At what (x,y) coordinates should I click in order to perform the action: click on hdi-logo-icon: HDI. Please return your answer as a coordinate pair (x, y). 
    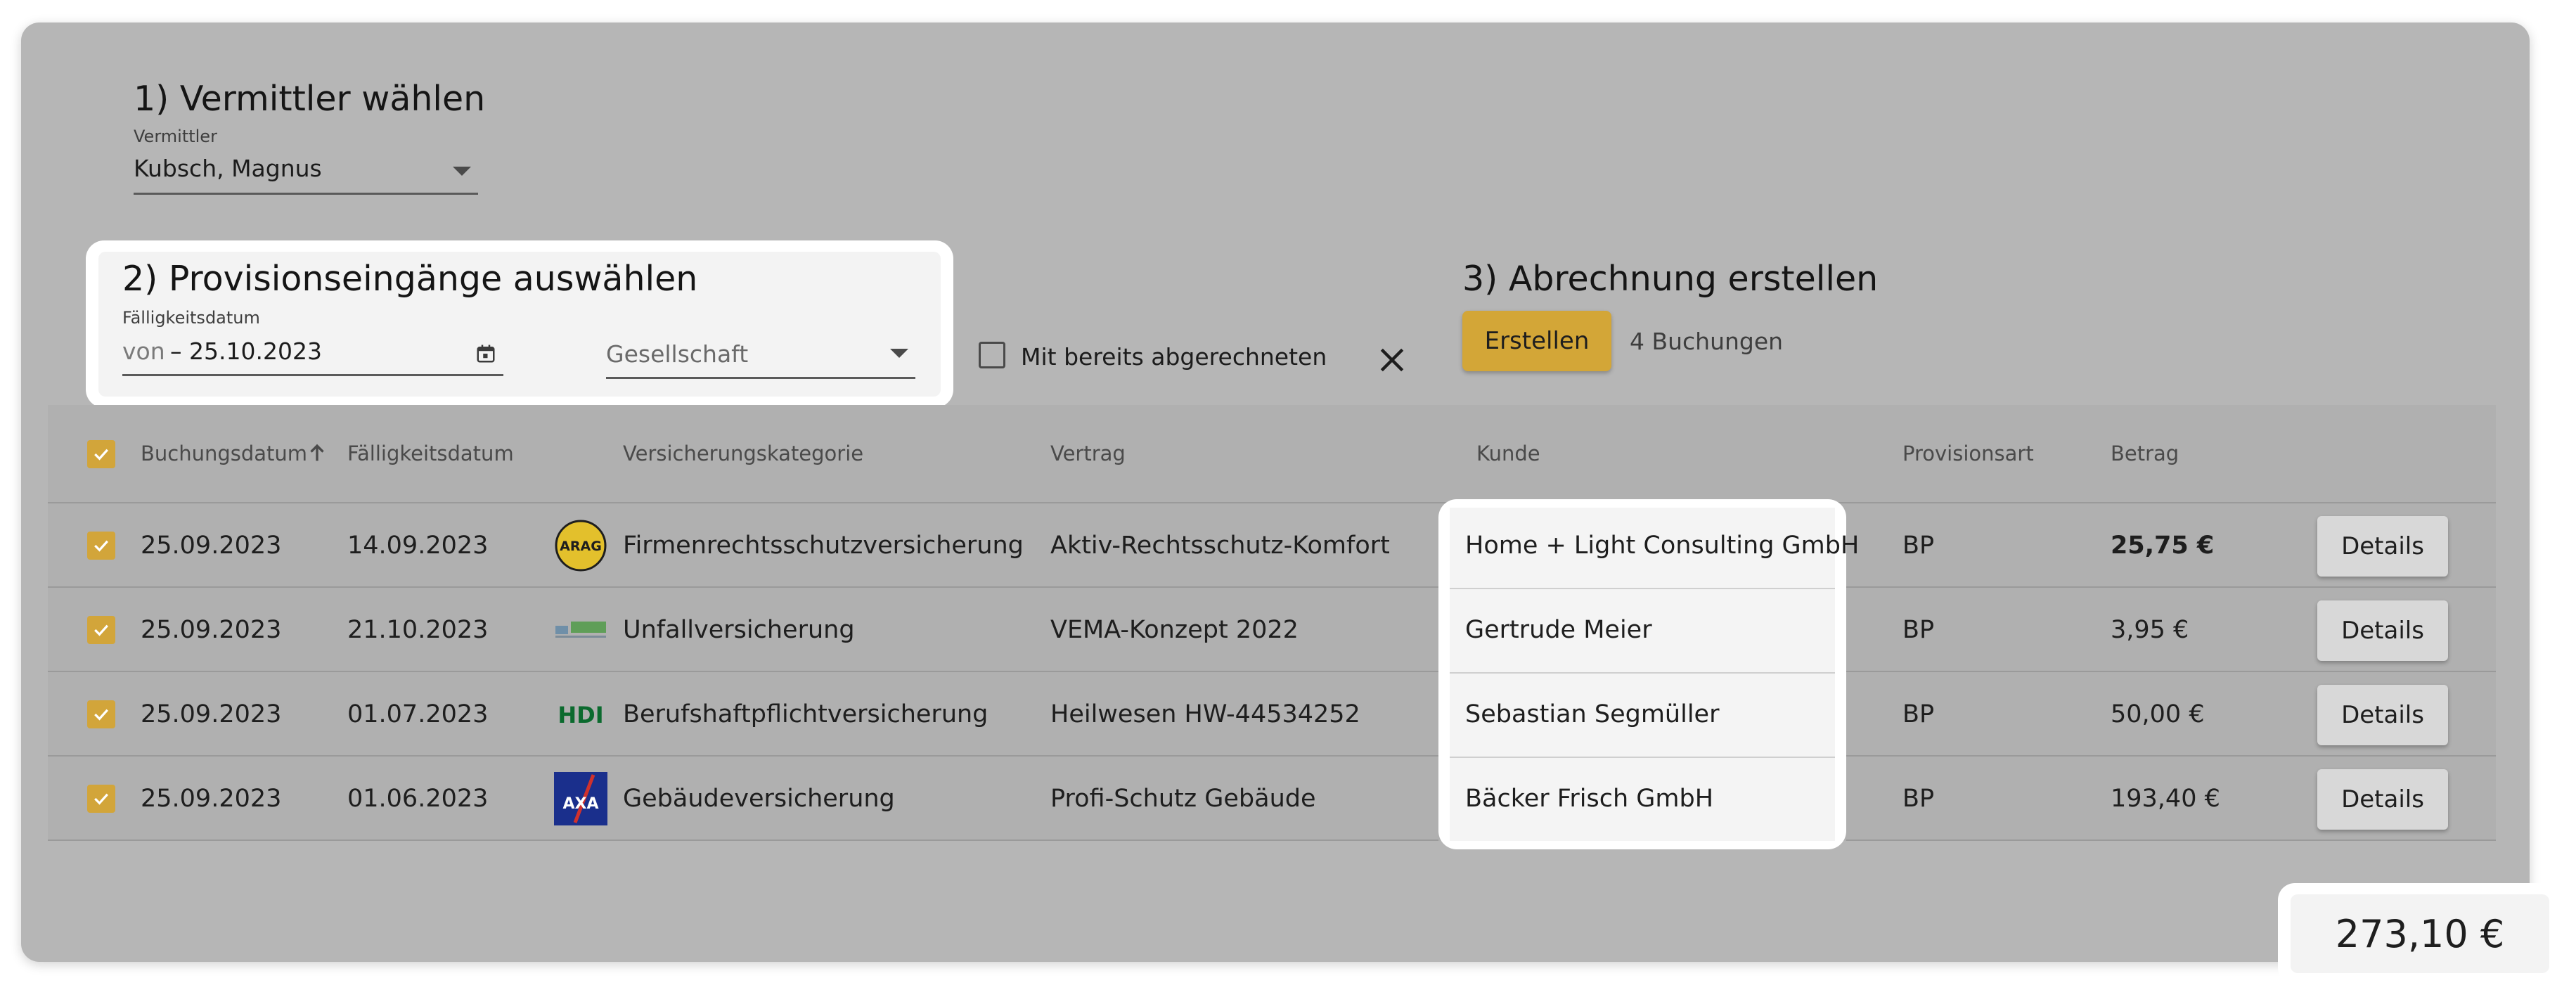
    Looking at the image, I should click on (580, 714).